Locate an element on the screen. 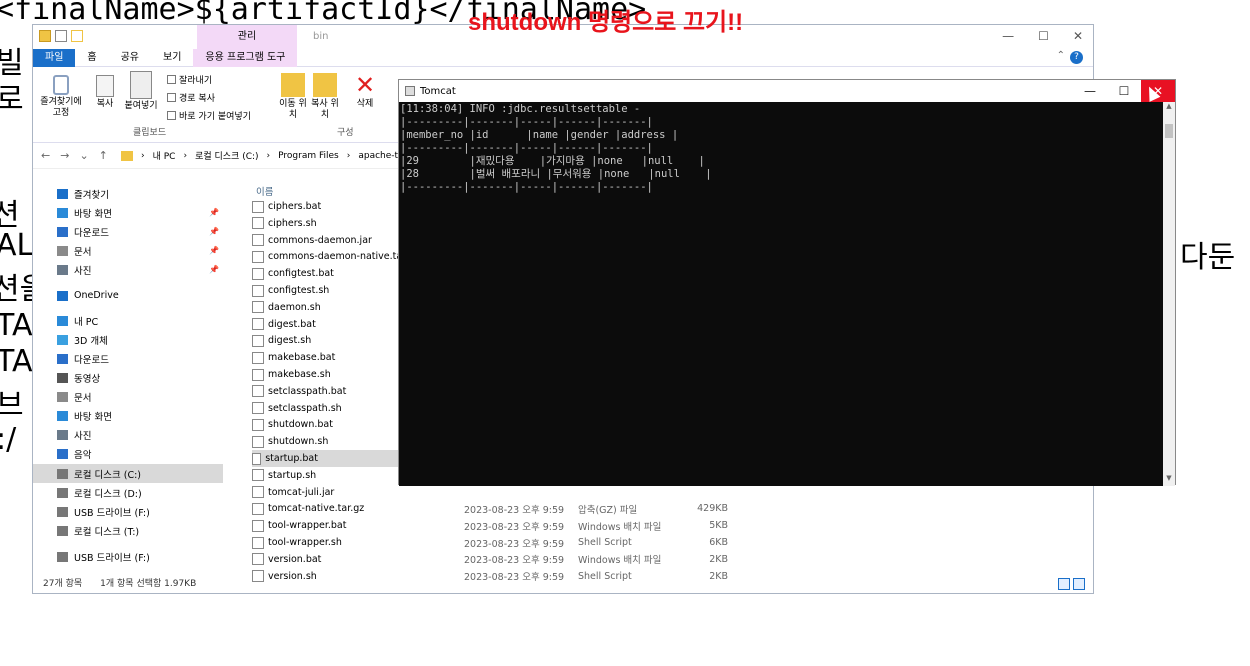  maximize-button: ☐ is located at coordinates (1043, 36).